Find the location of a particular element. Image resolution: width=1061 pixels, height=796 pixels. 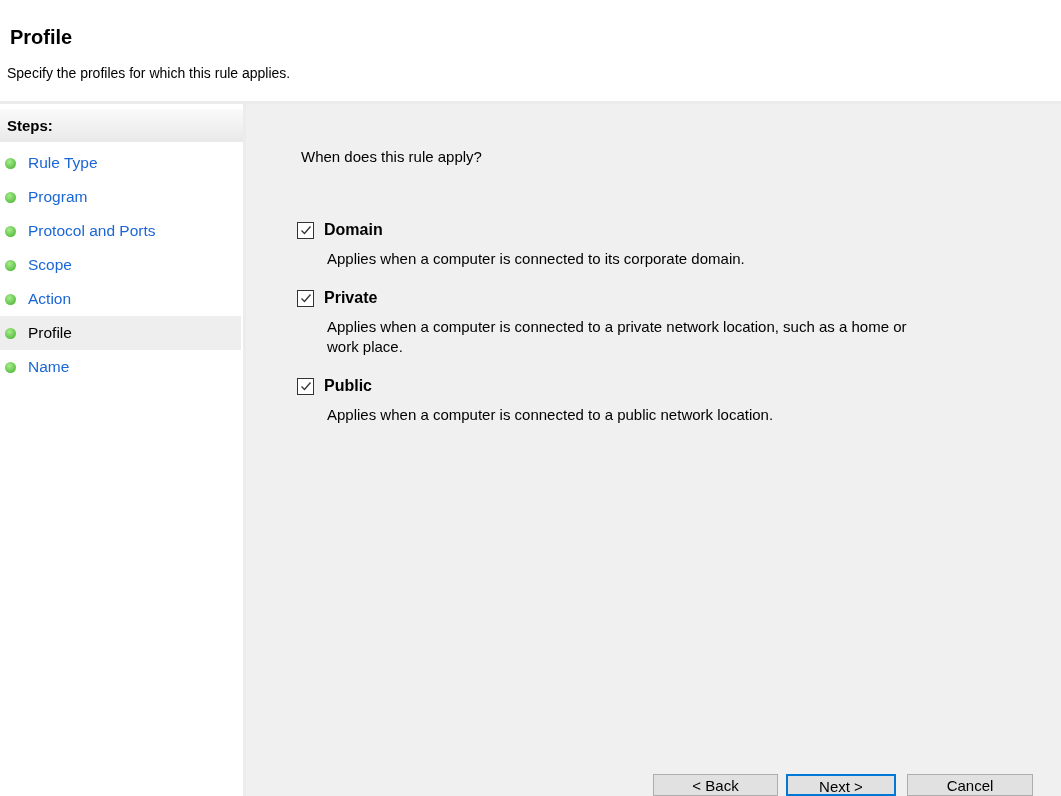

step-item: Protocol and Ports is located at coordinates (120, 231).